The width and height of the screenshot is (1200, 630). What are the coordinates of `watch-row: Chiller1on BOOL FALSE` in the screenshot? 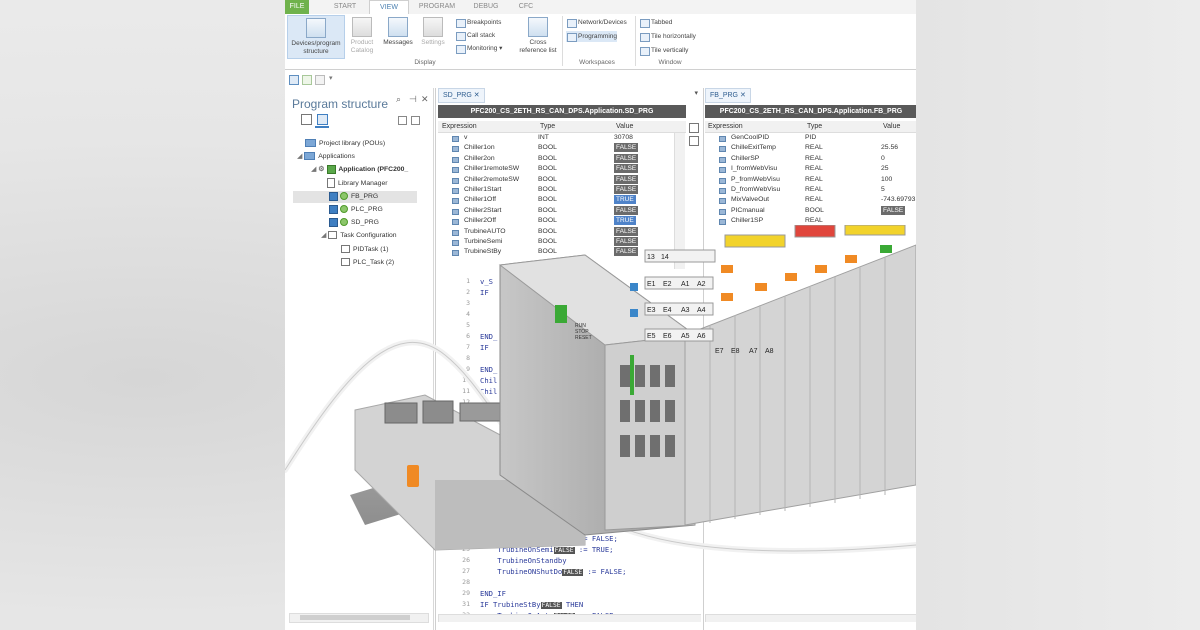 It's located at (556, 148).